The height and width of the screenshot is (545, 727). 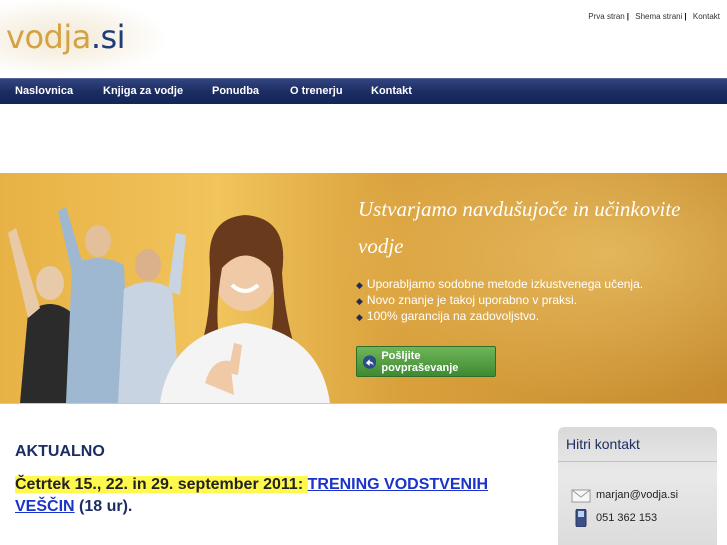 I want to click on bullet-item: ◆ Novo znanje je takoj uporabno v praksi., so click(x=499, y=301).